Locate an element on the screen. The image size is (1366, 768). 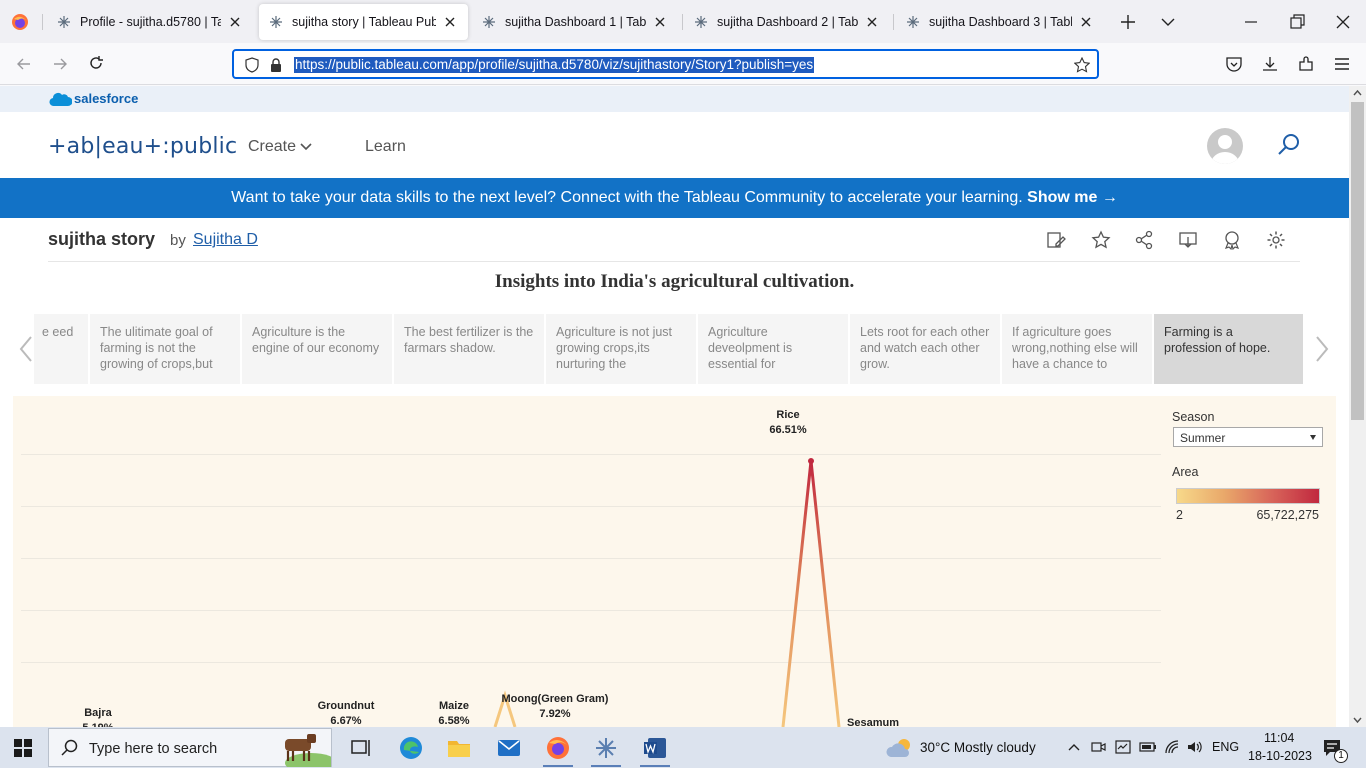
minimize-icon is located at coordinates (1251, 22).